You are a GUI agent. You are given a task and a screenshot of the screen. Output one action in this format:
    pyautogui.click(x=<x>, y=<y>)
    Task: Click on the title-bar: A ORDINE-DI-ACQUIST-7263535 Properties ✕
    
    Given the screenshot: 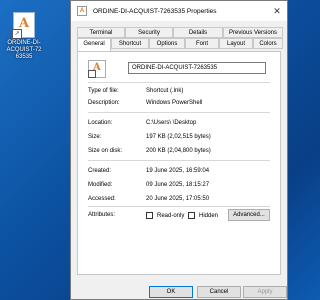 What is the action you would take?
    pyautogui.click(x=179, y=11)
    